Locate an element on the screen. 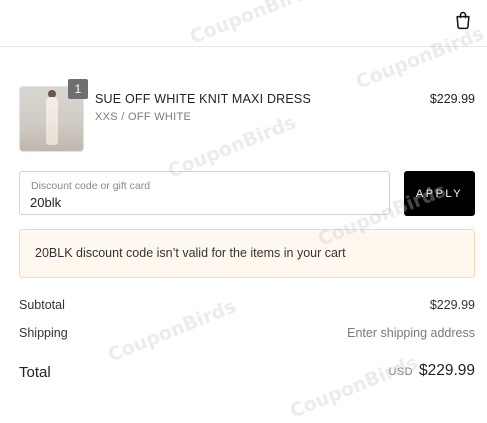  total-value-group: USD $229.99 is located at coordinates (432, 371).